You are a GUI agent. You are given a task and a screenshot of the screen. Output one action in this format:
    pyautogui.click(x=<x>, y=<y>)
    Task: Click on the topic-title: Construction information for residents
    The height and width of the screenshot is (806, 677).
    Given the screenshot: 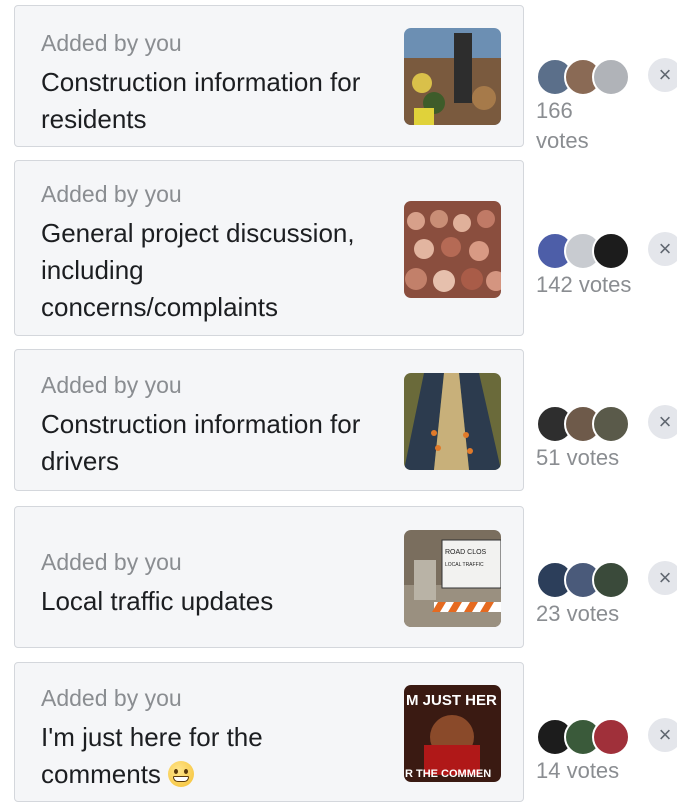 What is the action you would take?
    pyautogui.click(x=201, y=100)
    